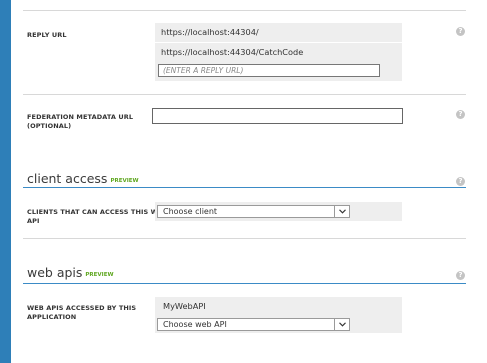 The image size is (487, 363). What do you see at coordinates (5, 181) in the screenshot?
I see `left-accent-strip` at bounding box center [5, 181].